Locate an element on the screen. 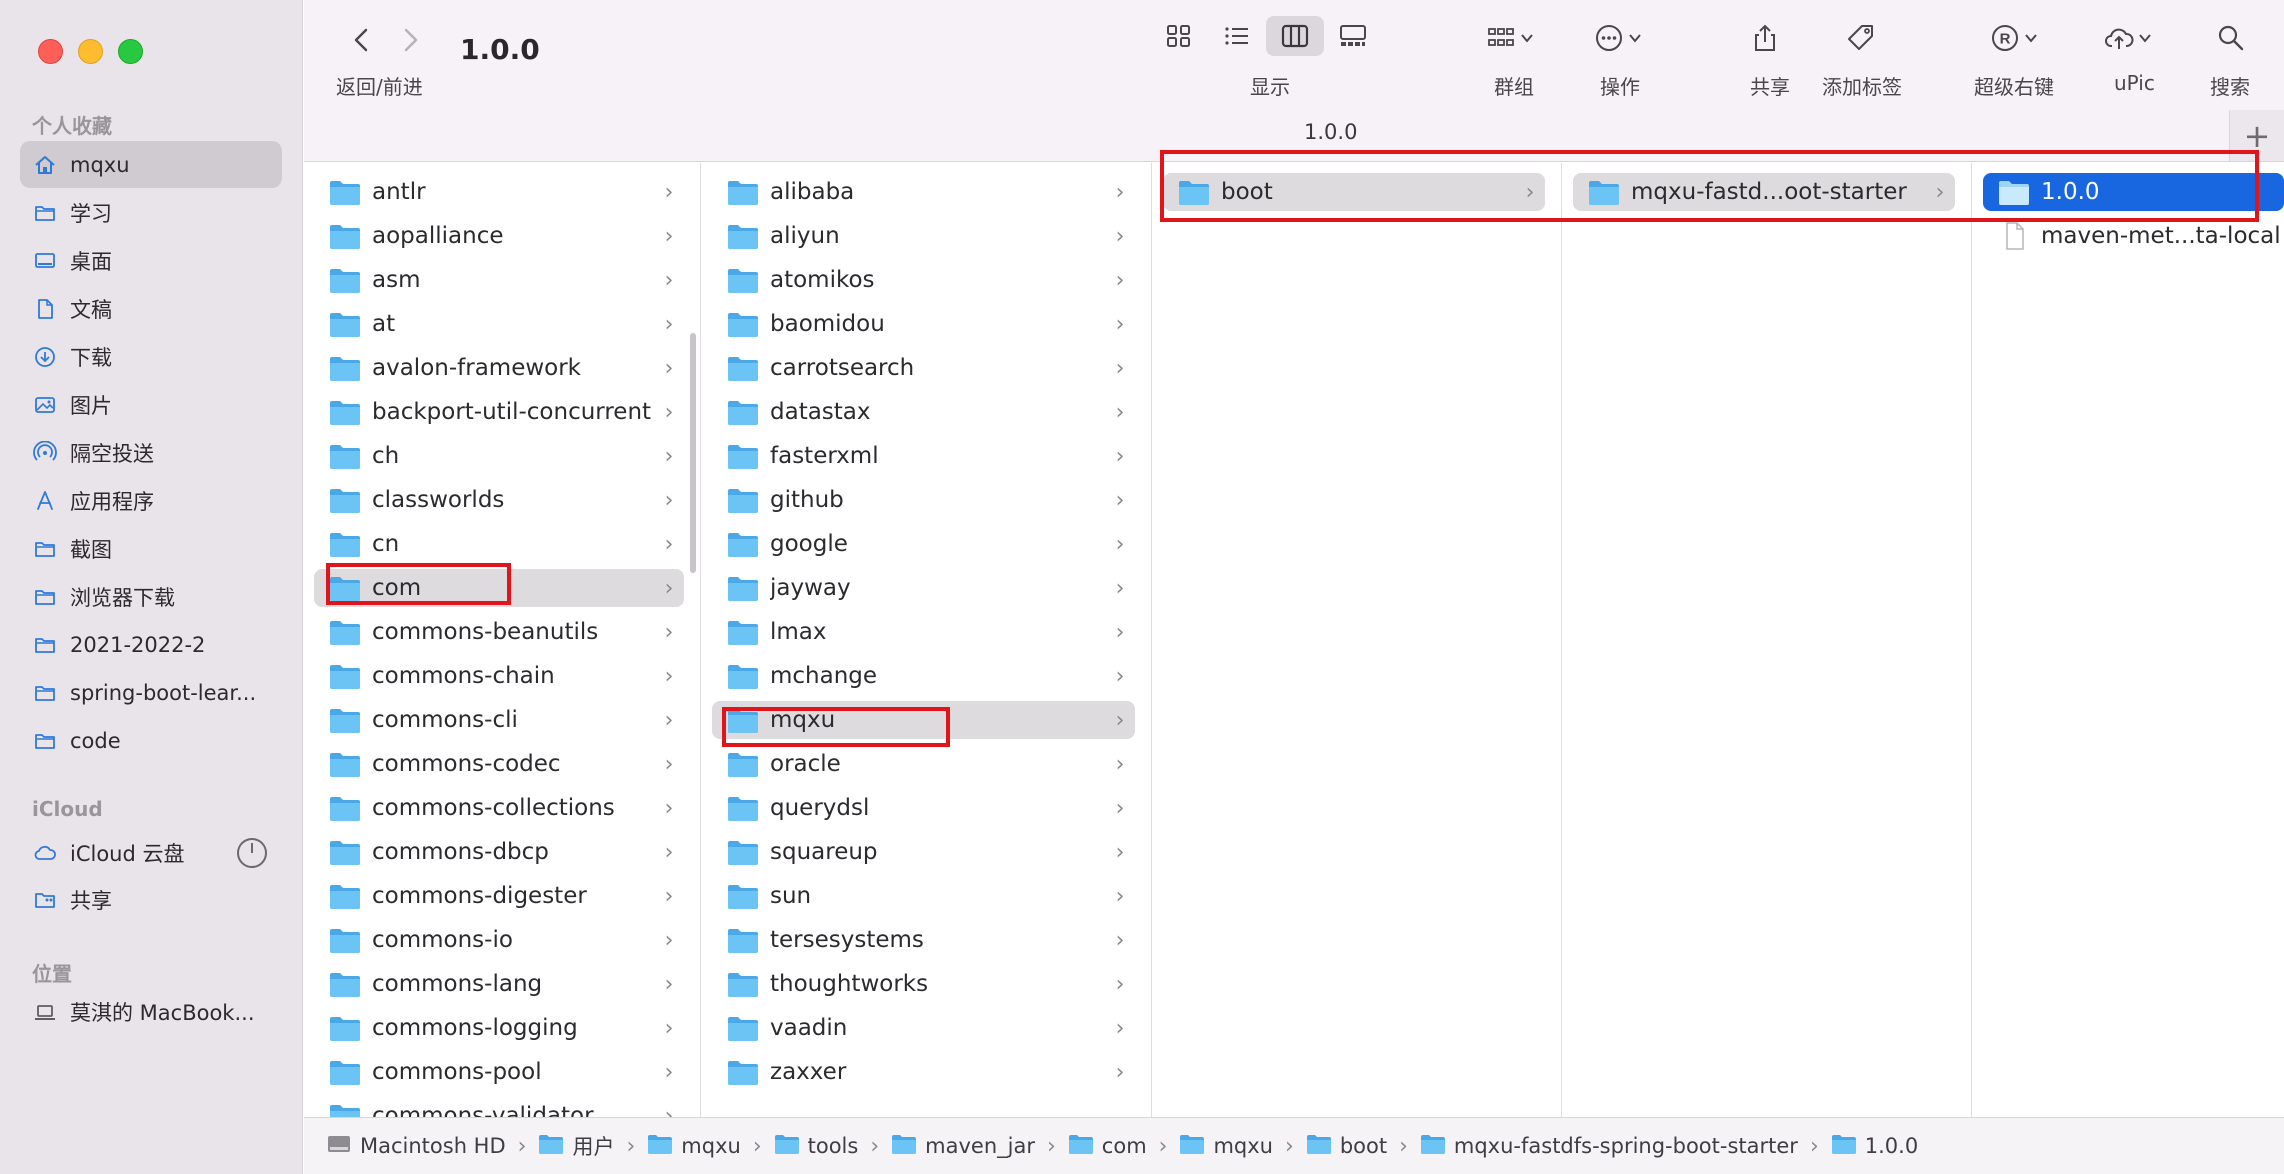 The height and width of the screenshot is (1174, 2284). folder-row: commons-validator › is located at coordinates (499, 1107).